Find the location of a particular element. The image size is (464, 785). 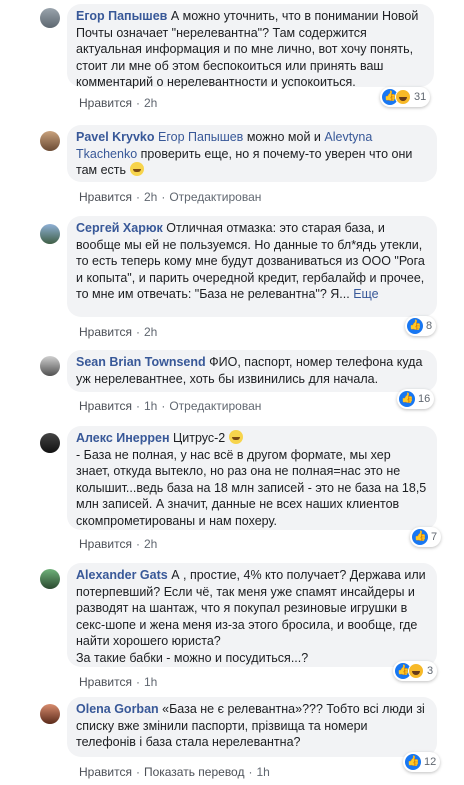

grin-emoji is located at coordinates (136, 169).